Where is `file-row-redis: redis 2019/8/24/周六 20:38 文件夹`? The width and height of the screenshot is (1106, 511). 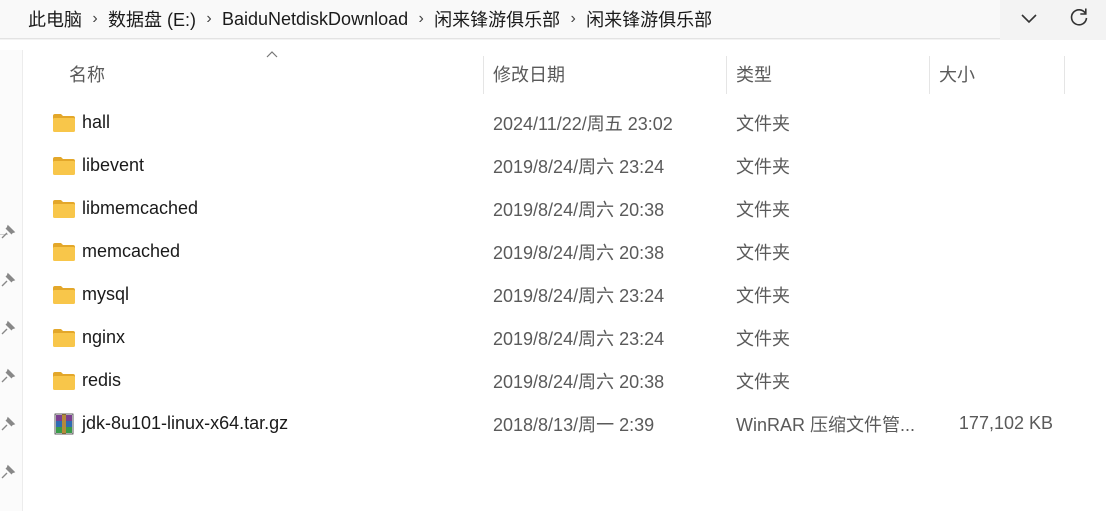
file-row-redis: redis 2019/8/24/周六 20:38 文件夹 is located at coordinates (564, 380).